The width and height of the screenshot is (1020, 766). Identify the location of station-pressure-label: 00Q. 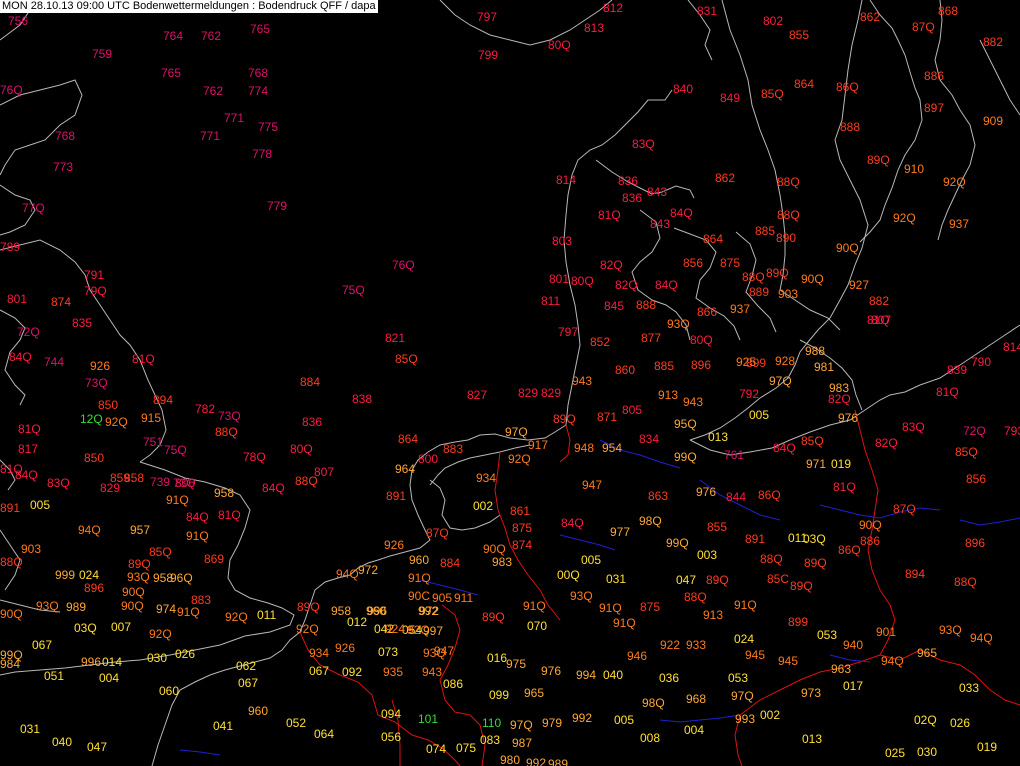
(568, 575).